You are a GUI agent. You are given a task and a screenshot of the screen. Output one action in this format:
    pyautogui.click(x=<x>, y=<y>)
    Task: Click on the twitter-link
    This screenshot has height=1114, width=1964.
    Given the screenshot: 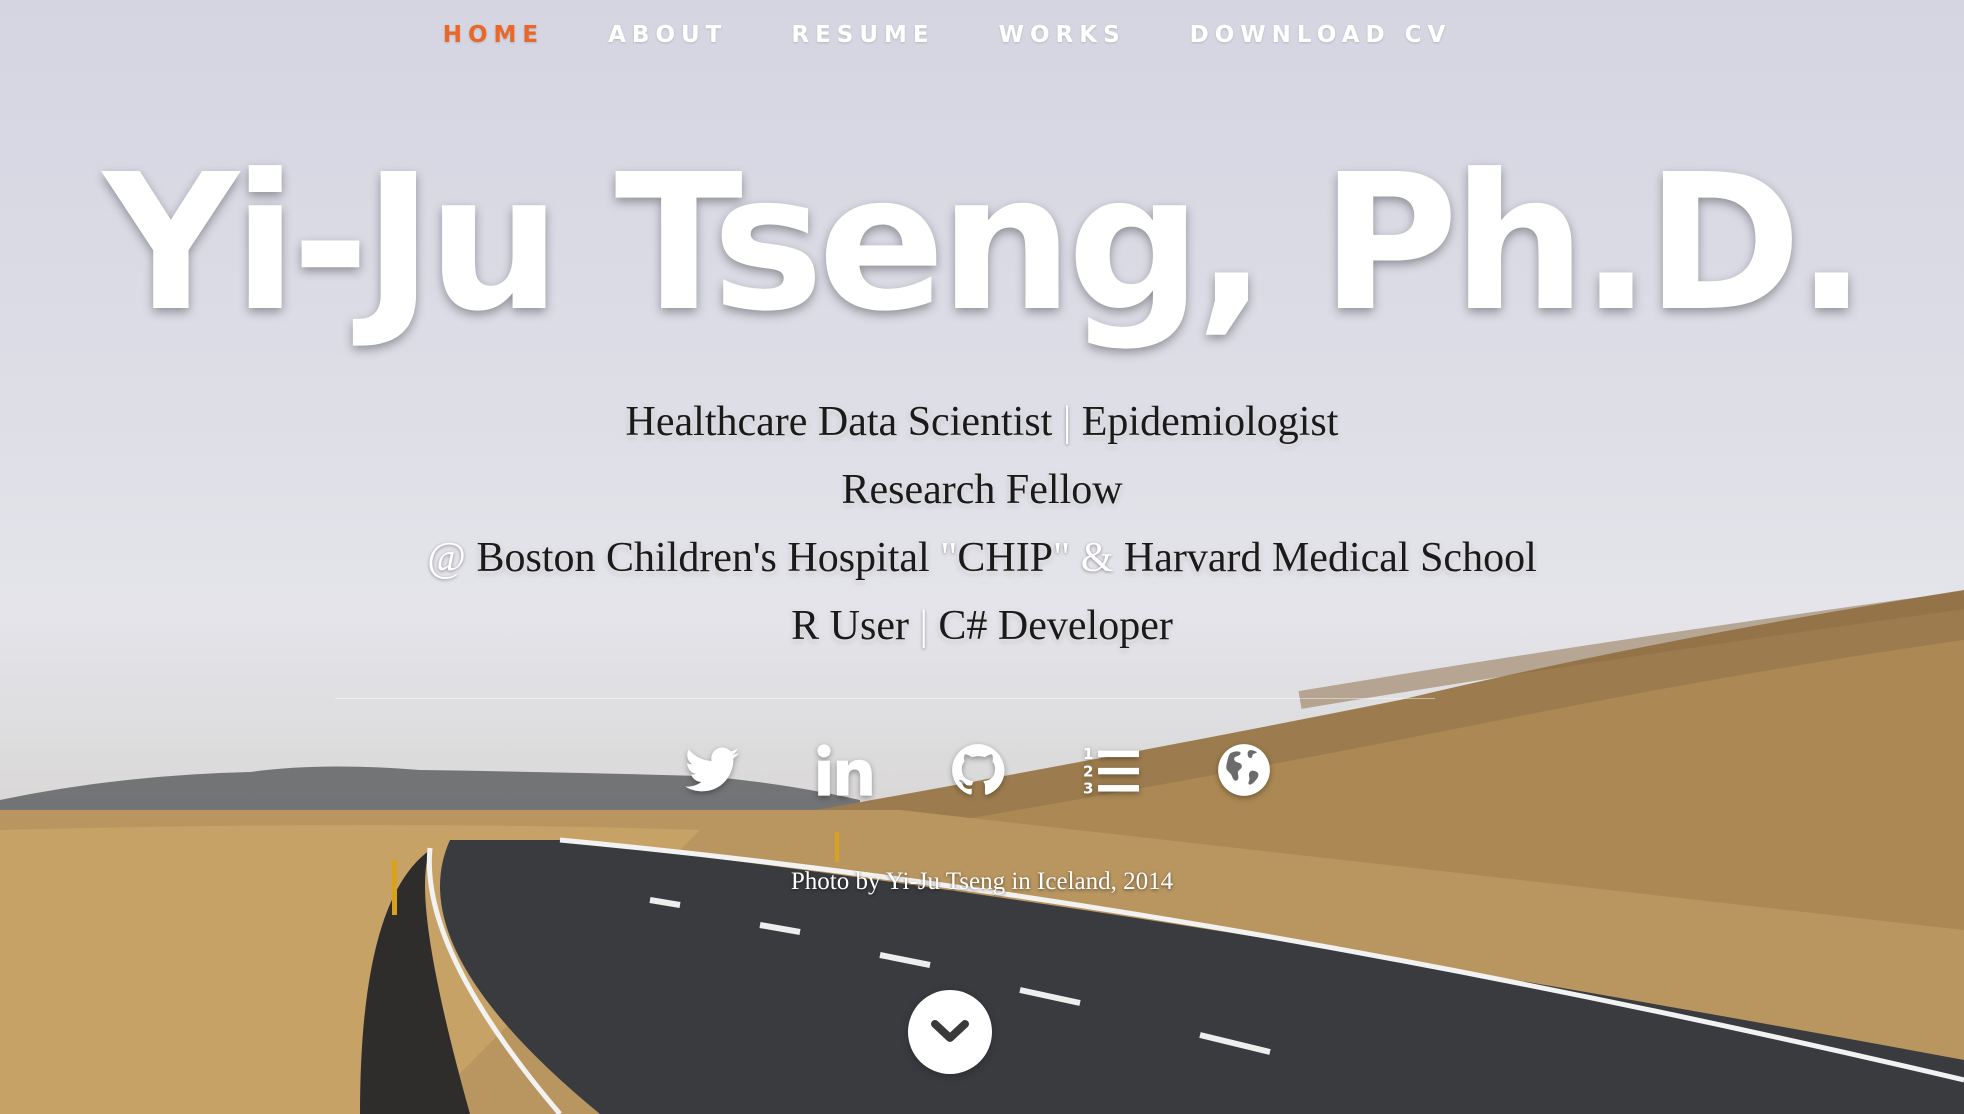 What is the action you would take?
    pyautogui.click(x=712, y=770)
    